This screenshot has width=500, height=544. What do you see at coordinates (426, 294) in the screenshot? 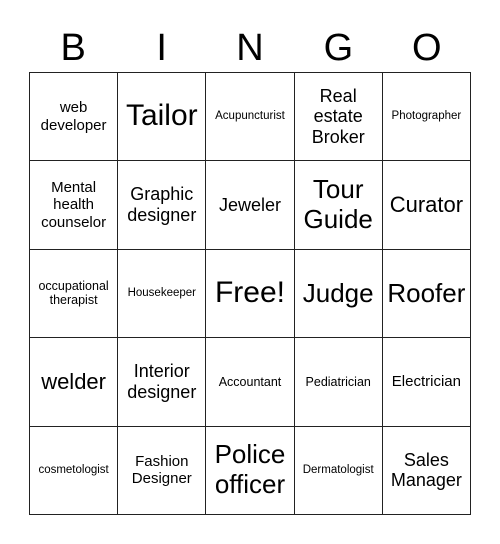
I see `bingo-cell: Roofer` at bounding box center [426, 294].